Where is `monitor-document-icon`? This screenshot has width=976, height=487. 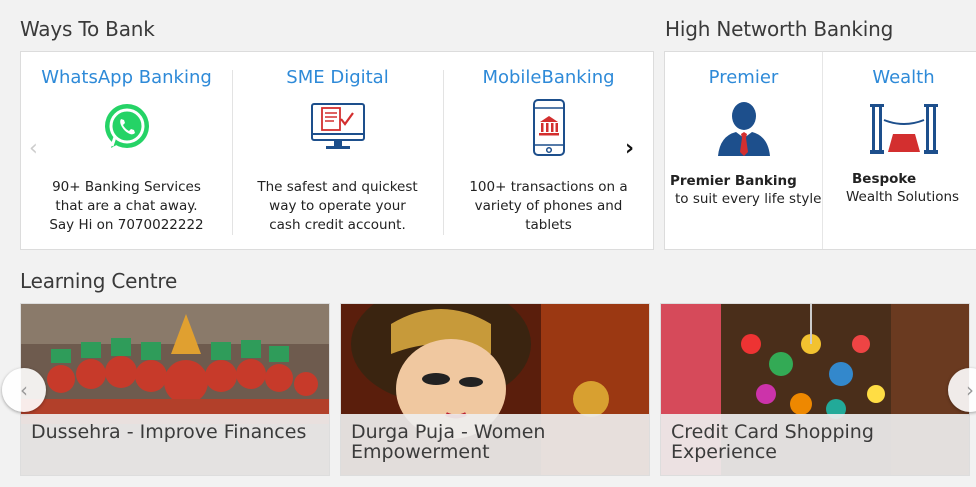 monitor-document-icon is located at coordinates (337, 126).